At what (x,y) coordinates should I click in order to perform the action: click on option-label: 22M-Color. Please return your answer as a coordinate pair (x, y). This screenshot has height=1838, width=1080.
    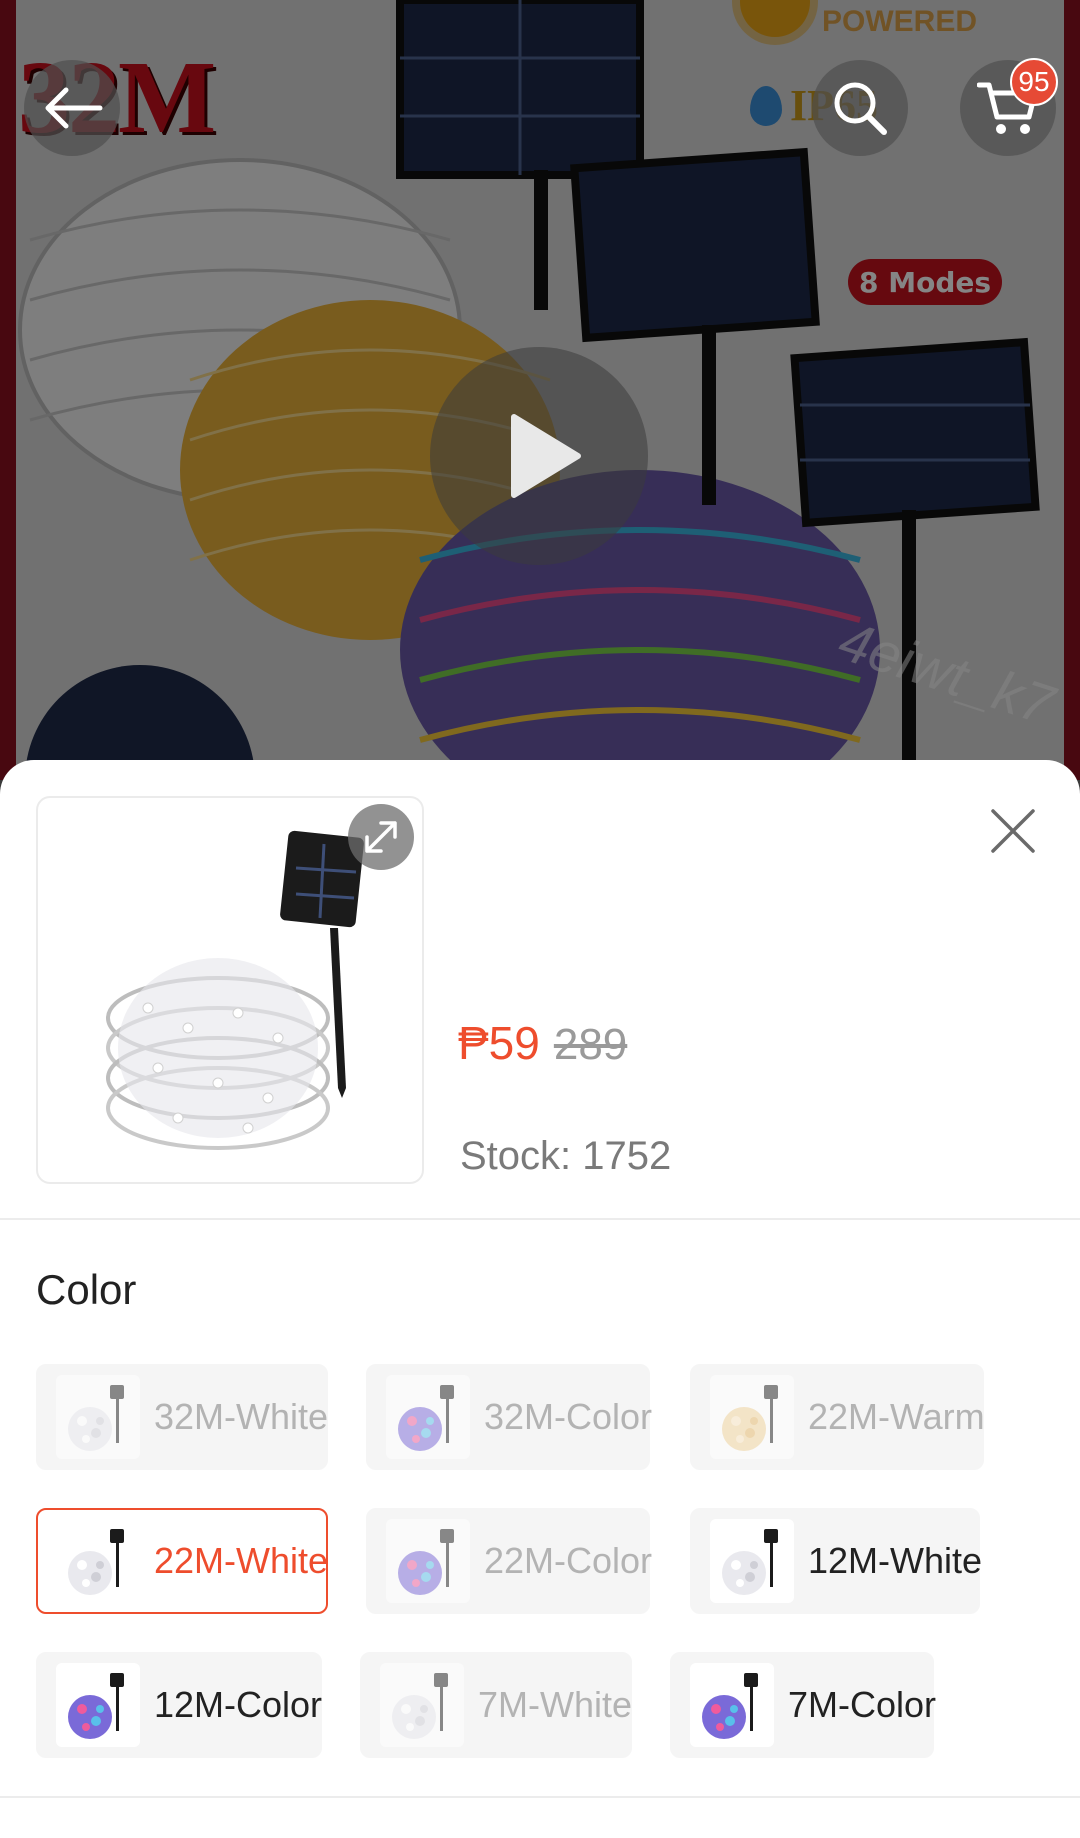
    Looking at the image, I should click on (568, 1560).